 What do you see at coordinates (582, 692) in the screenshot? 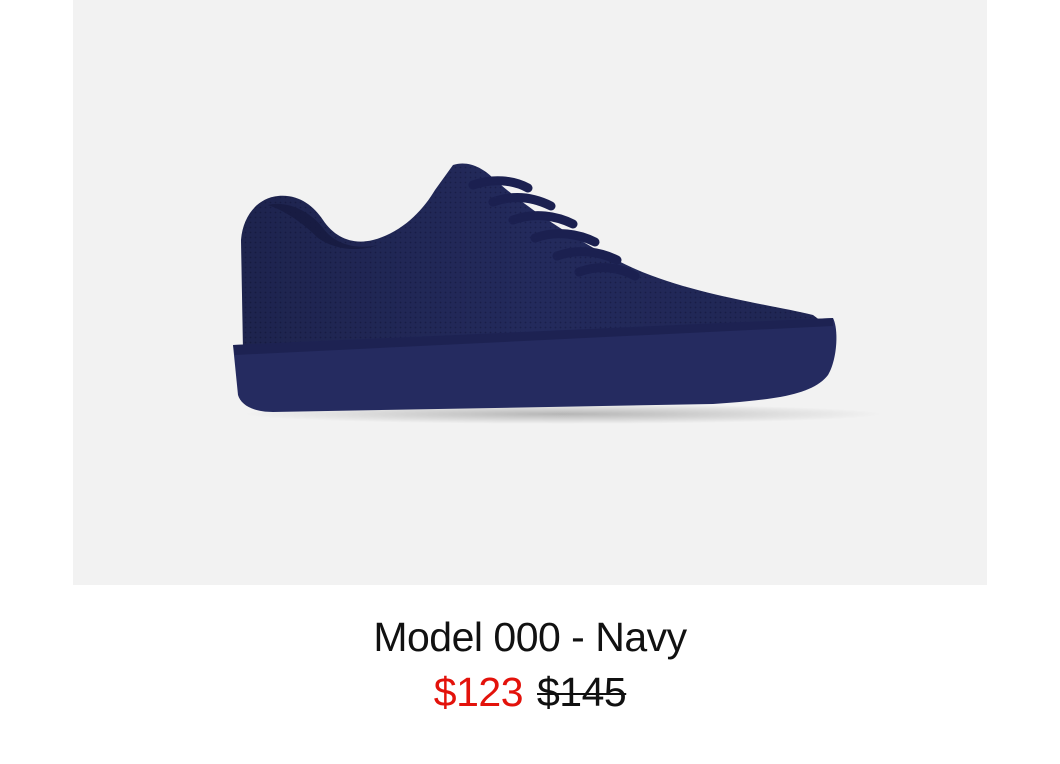
I see `original-price: $145` at bounding box center [582, 692].